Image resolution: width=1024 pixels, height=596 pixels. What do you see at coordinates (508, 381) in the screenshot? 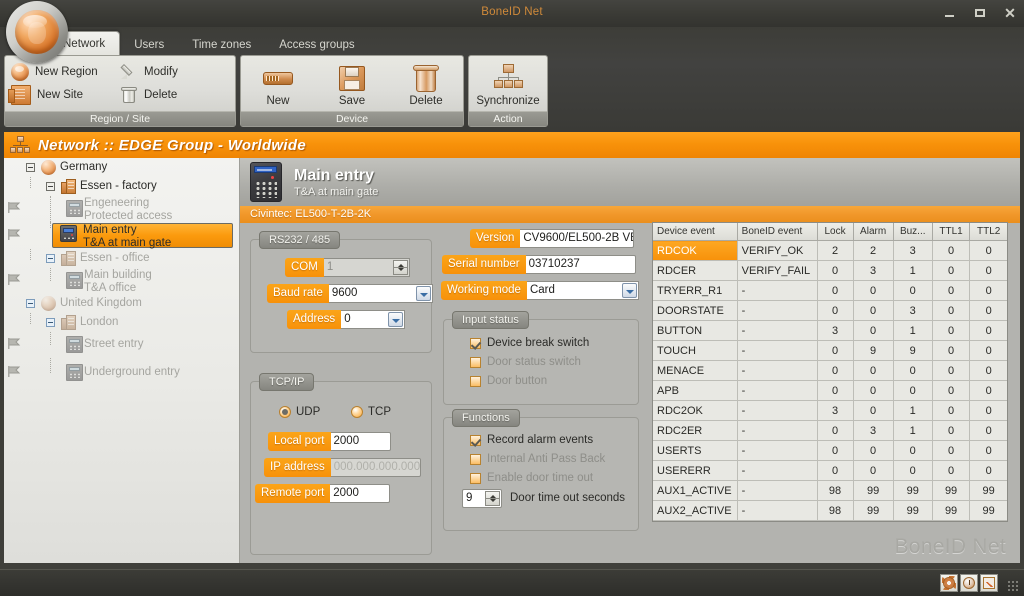
I see `checkbox-door-button: Door button` at bounding box center [508, 381].